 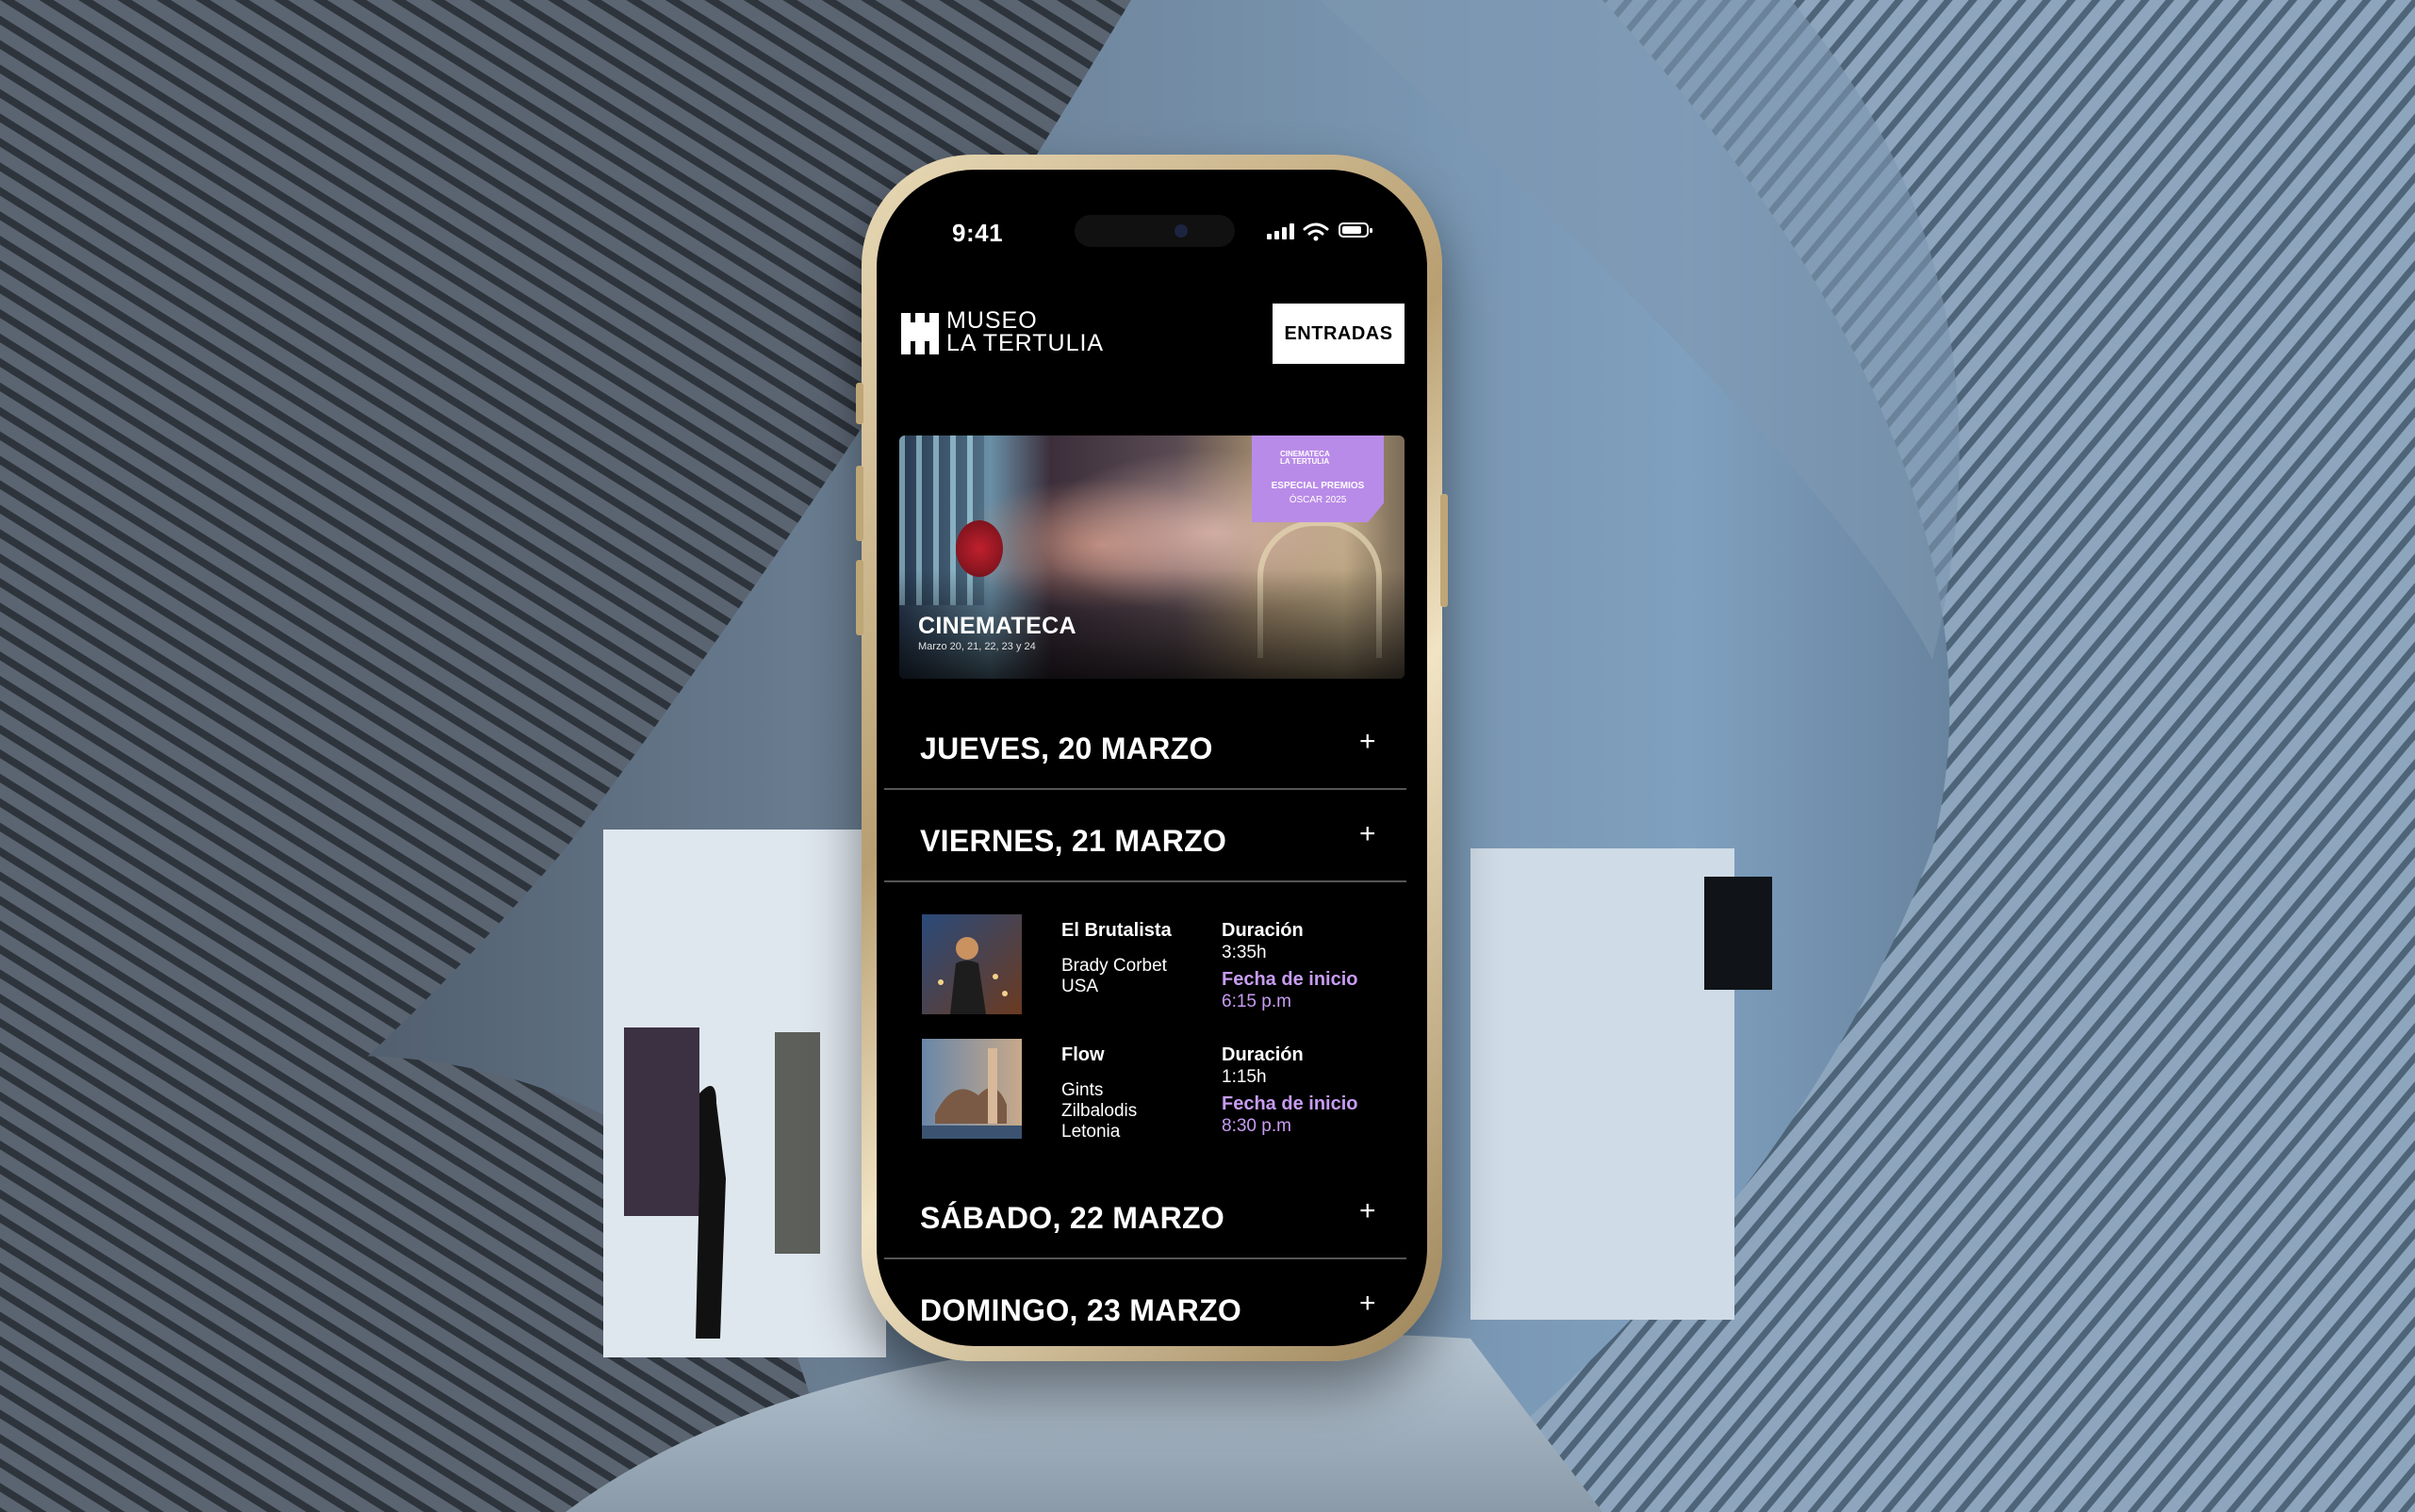 I want to click on status-bar: 9:41, so click(x=1152, y=213).